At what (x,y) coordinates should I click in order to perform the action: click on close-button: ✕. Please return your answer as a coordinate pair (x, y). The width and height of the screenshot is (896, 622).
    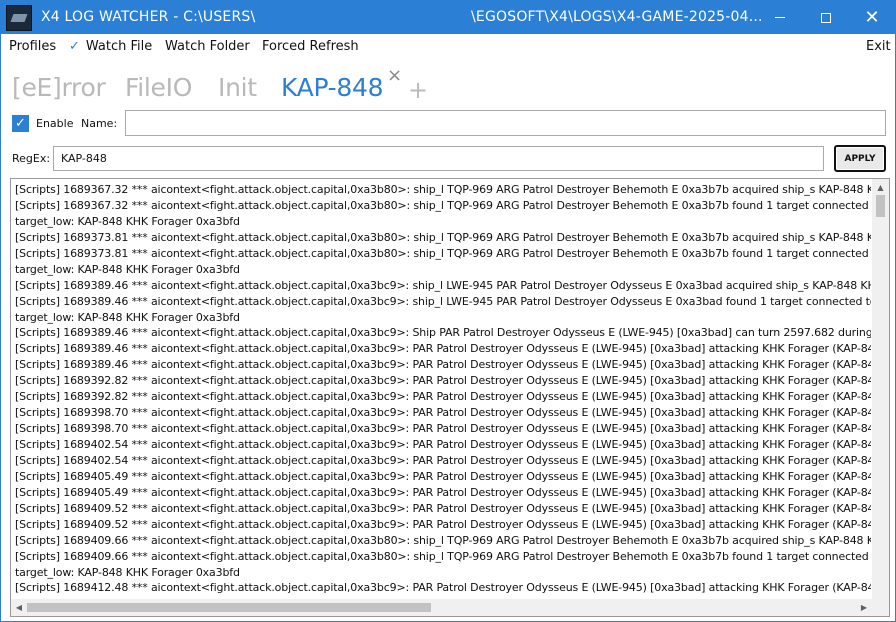
    Looking at the image, I should click on (872, 17).